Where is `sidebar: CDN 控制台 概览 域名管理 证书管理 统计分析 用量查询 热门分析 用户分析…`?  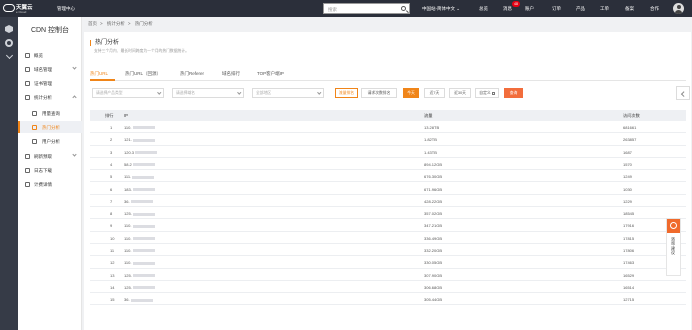 sidebar: CDN 控制台 概览 域名管理 证书管理 统计分析 用量查询 热门分析 用户分析… is located at coordinates (50, 173).